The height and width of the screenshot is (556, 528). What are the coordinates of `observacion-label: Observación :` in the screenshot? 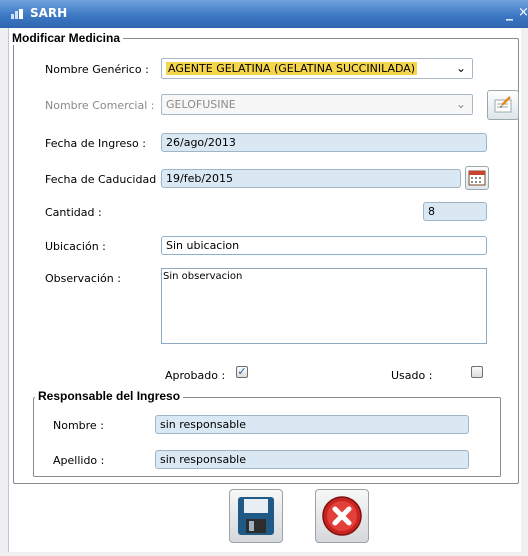 It's located at (83, 278).